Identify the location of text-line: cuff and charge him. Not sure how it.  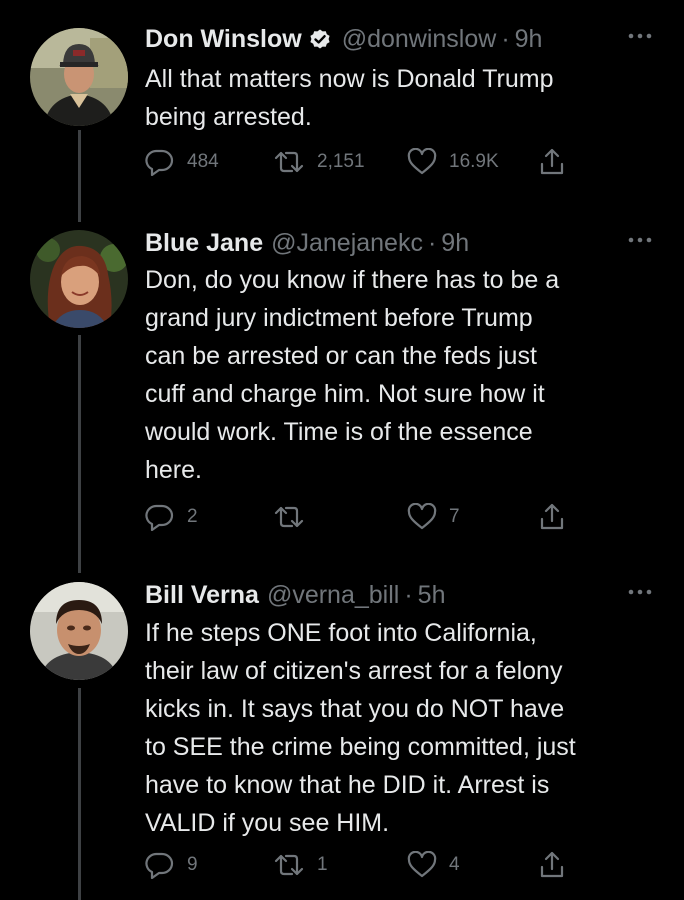
(345, 394).